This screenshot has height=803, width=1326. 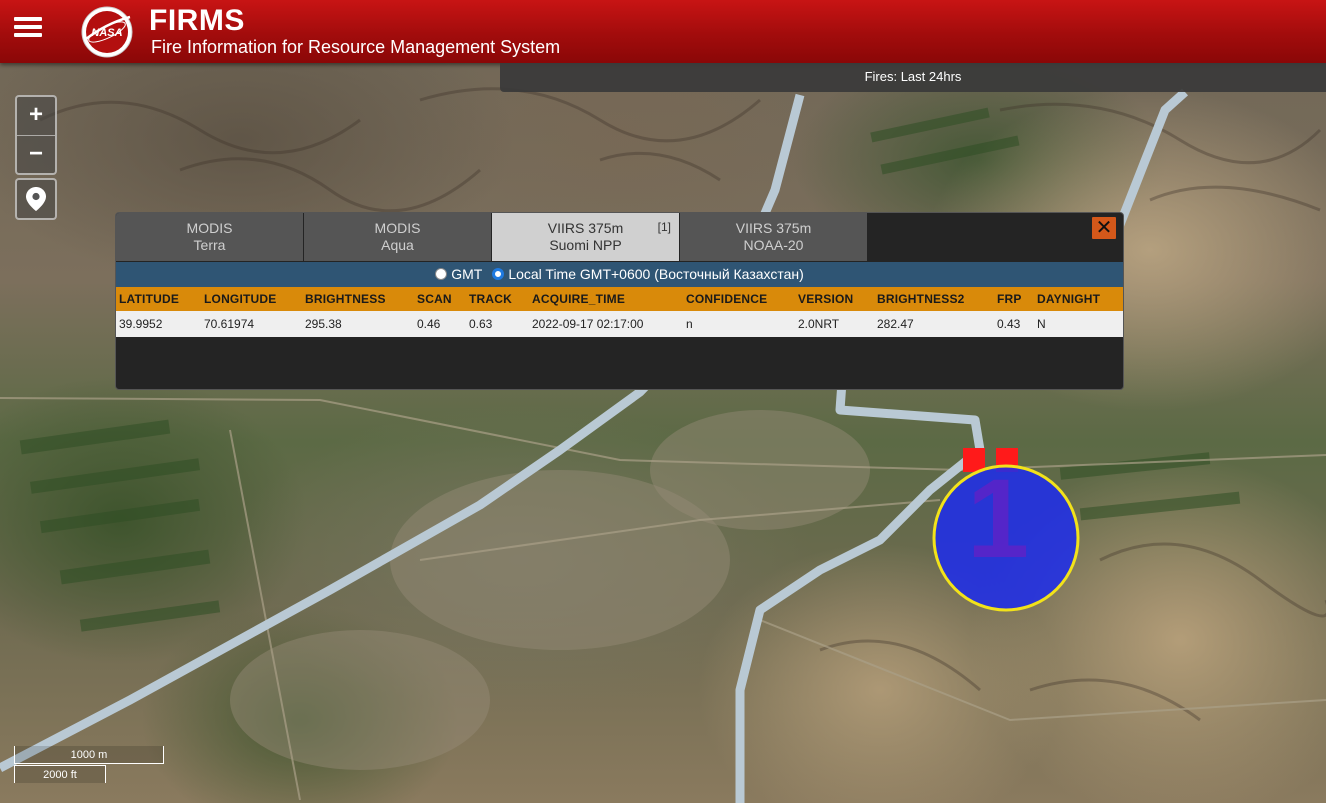 What do you see at coordinates (497, 324) in the screenshot?
I see `cell-track: 0.63` at bounding box center [497, 324].